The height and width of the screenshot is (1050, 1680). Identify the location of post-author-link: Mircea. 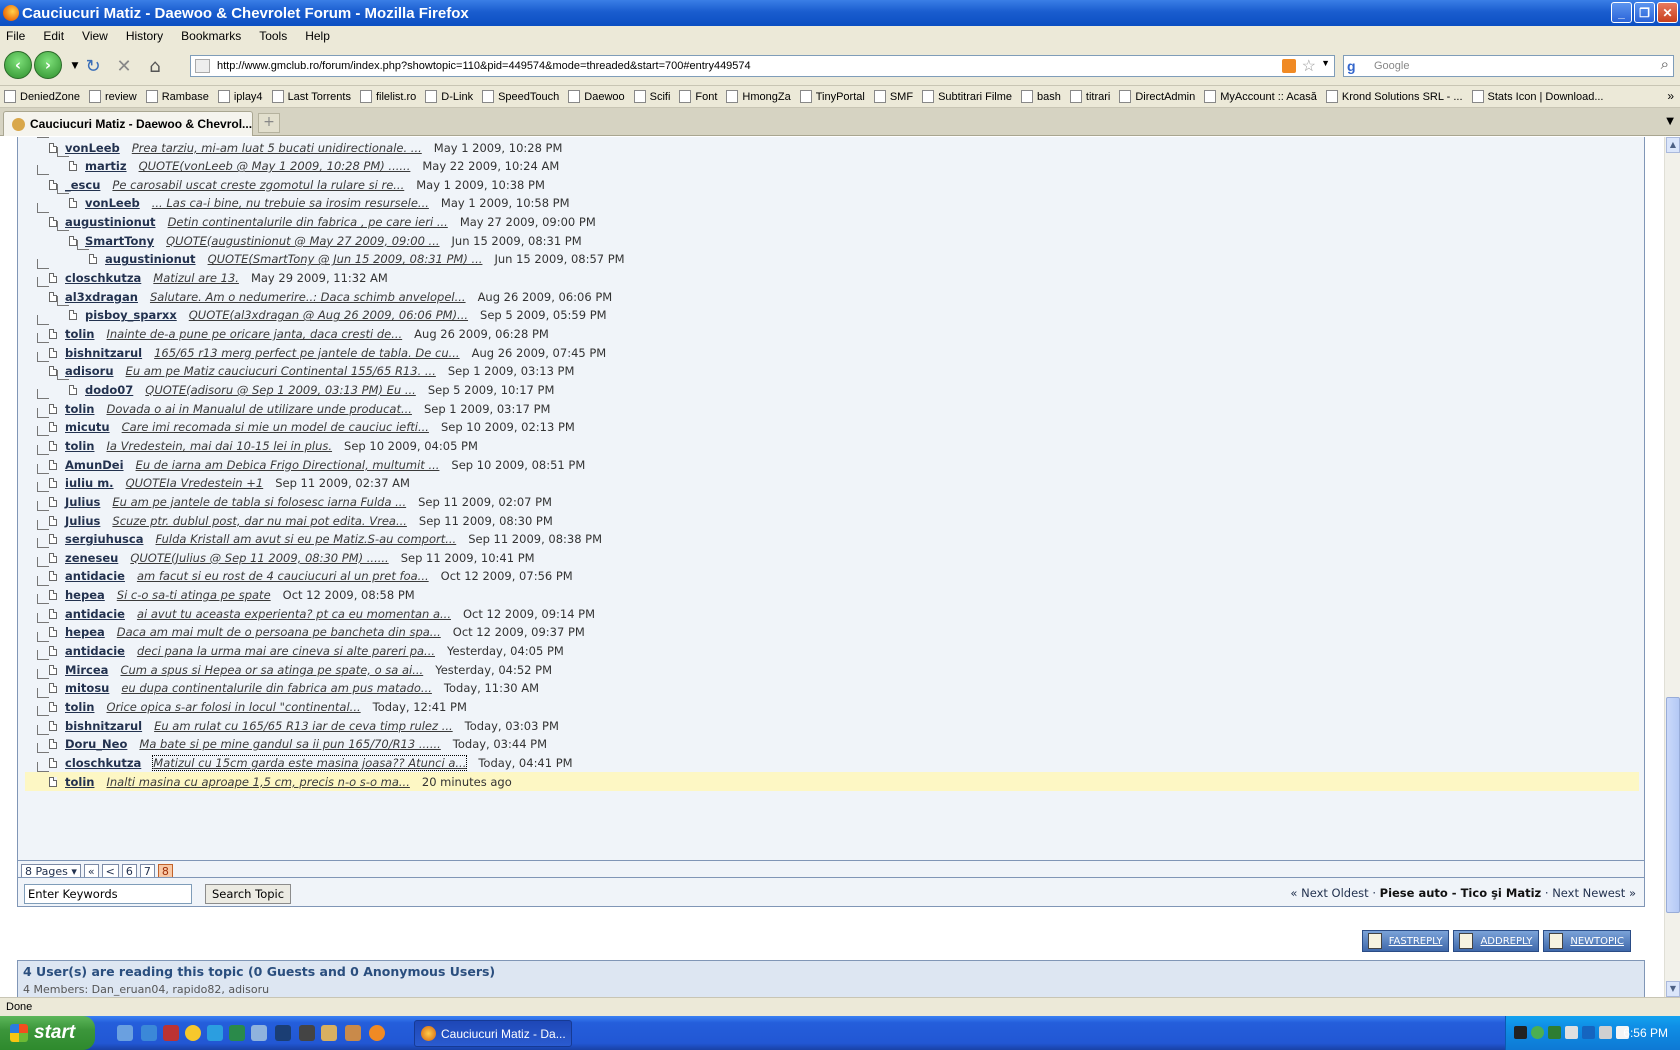
(86, 670).